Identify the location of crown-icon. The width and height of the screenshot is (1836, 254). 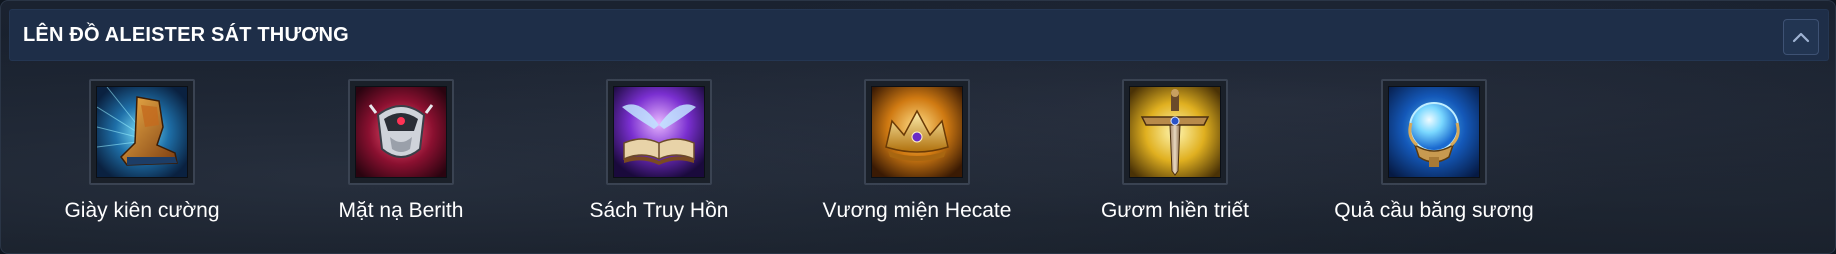
(917, 132).